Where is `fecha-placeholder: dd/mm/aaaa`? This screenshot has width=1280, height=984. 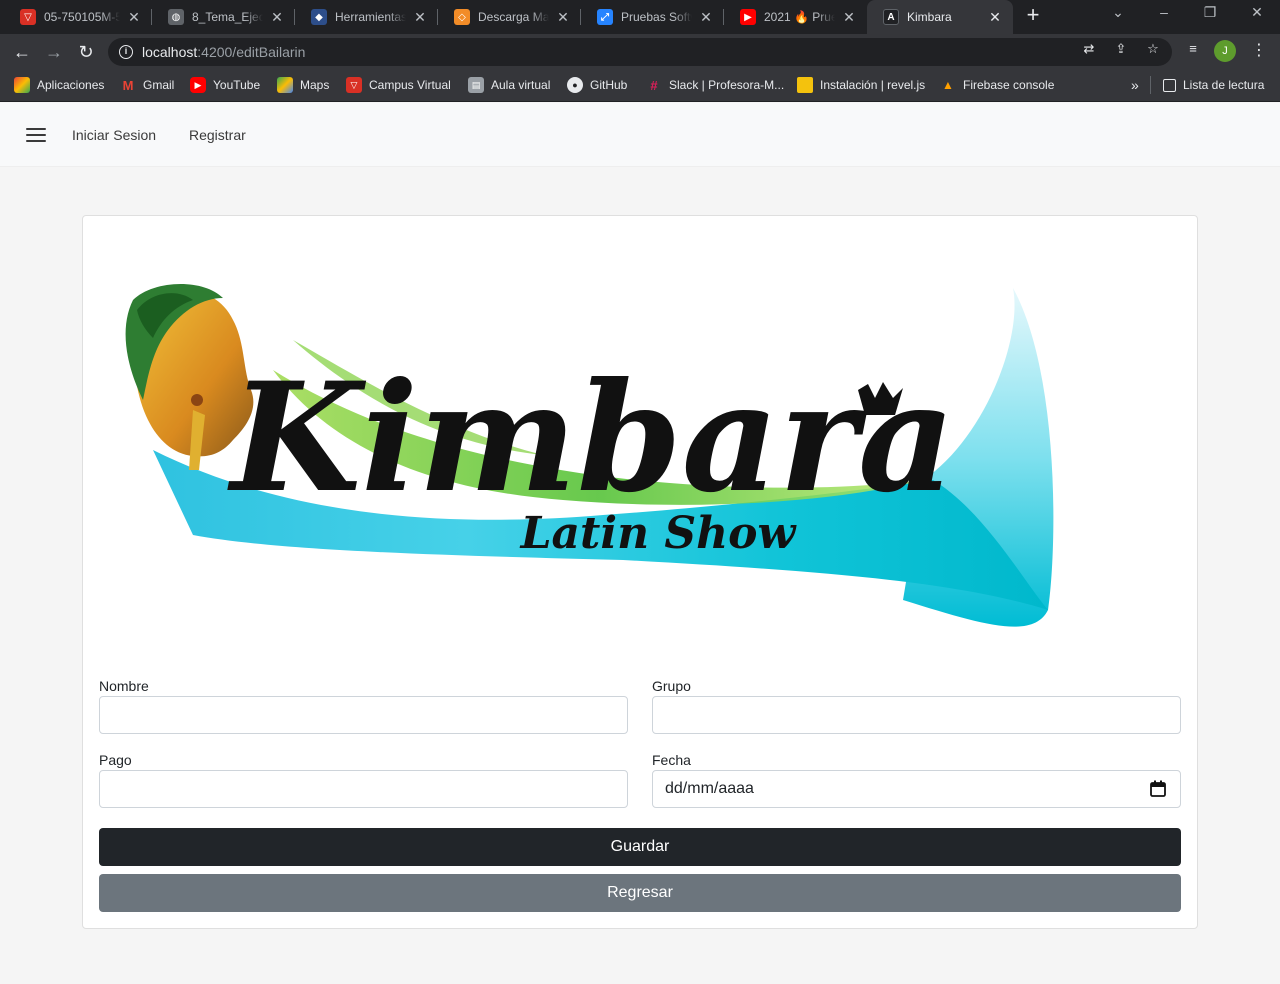 fecha-placeholder: dd/mm/aaaa is located at coordinates (709, 788).